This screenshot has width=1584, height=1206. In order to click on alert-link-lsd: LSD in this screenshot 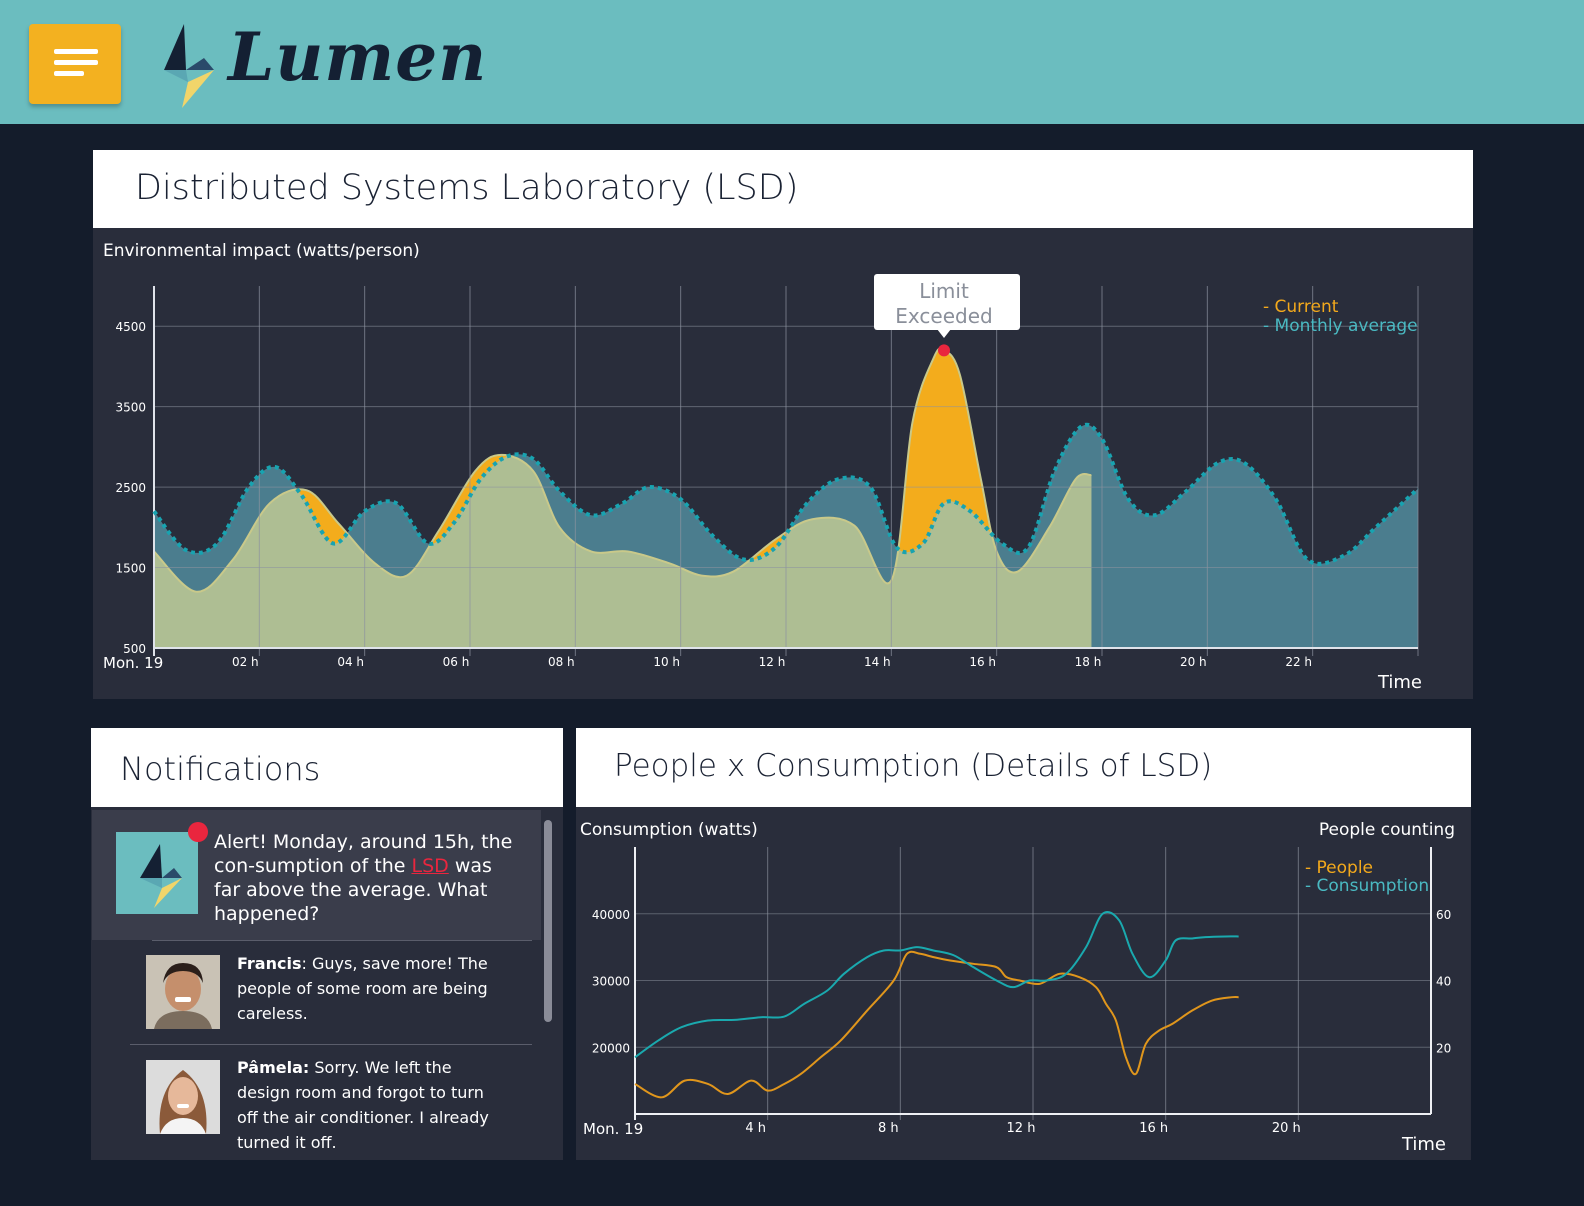, I will do `click(430, 866)`.